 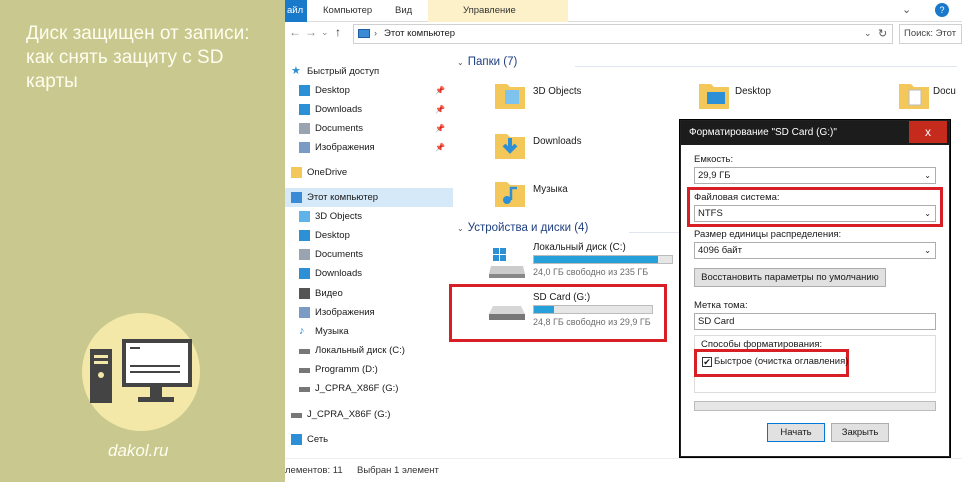 What do you see at coordinates (375, 33) in the screenshot?
I see `breadcrumb-chevron-icon: ›` at bounding box center [375, 33].